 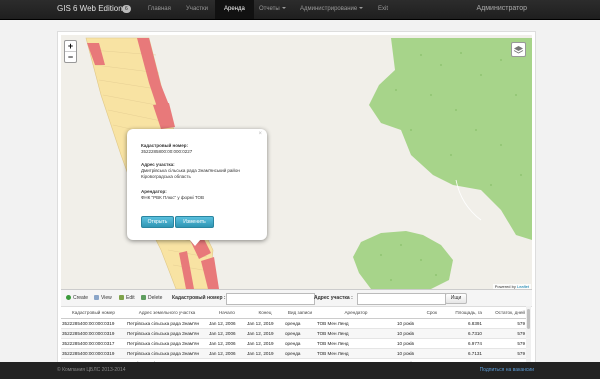 I want to click on cell-area: 6.8391, so click(x=460, y=323).